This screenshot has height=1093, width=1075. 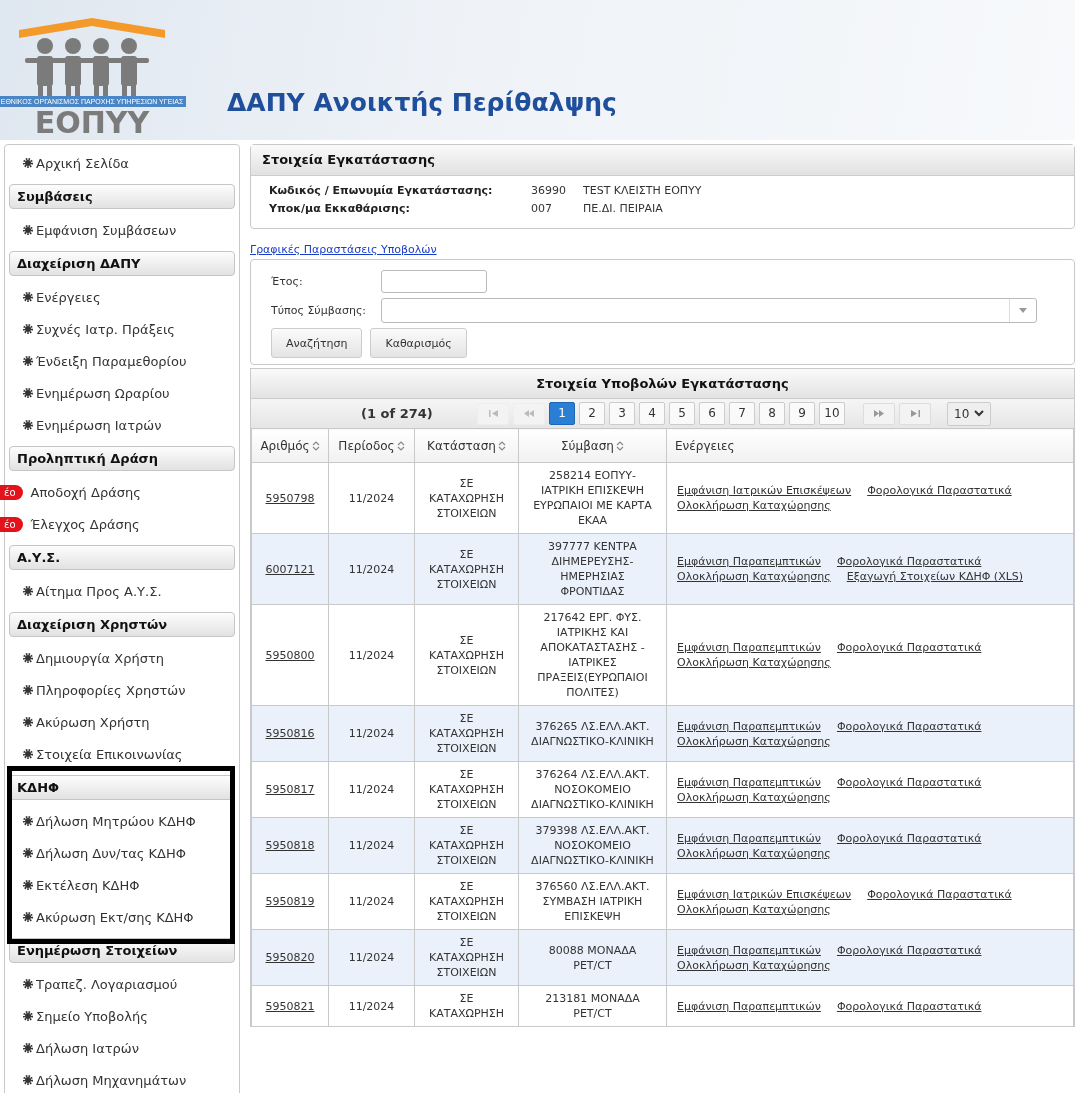 What do you see at coordinates (418, 343) in the screenshot?
I see `form-button: Καθαρισμός` at bounding box center [418, 343].